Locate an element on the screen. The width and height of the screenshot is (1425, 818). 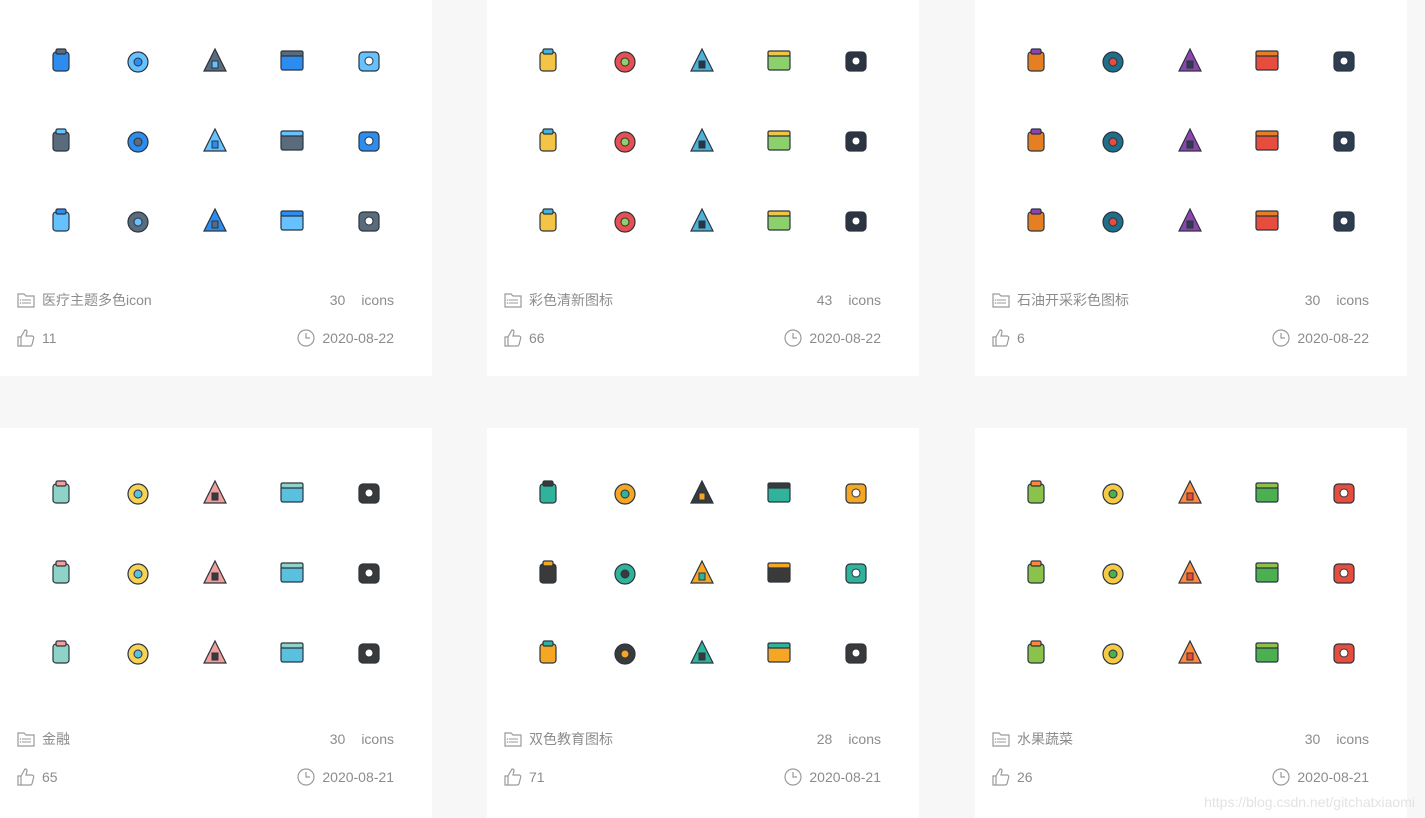
card-title-link: 彩色清新图标 is located at coordinates (571, 300).